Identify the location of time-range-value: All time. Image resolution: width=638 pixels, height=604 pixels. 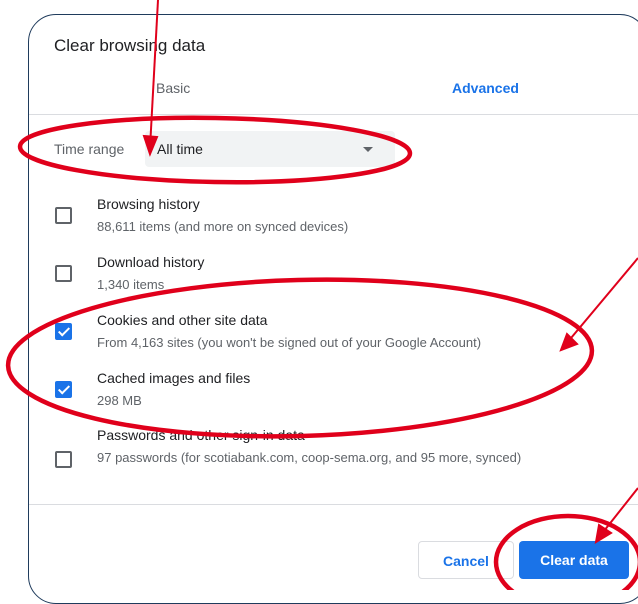
(180, 149).